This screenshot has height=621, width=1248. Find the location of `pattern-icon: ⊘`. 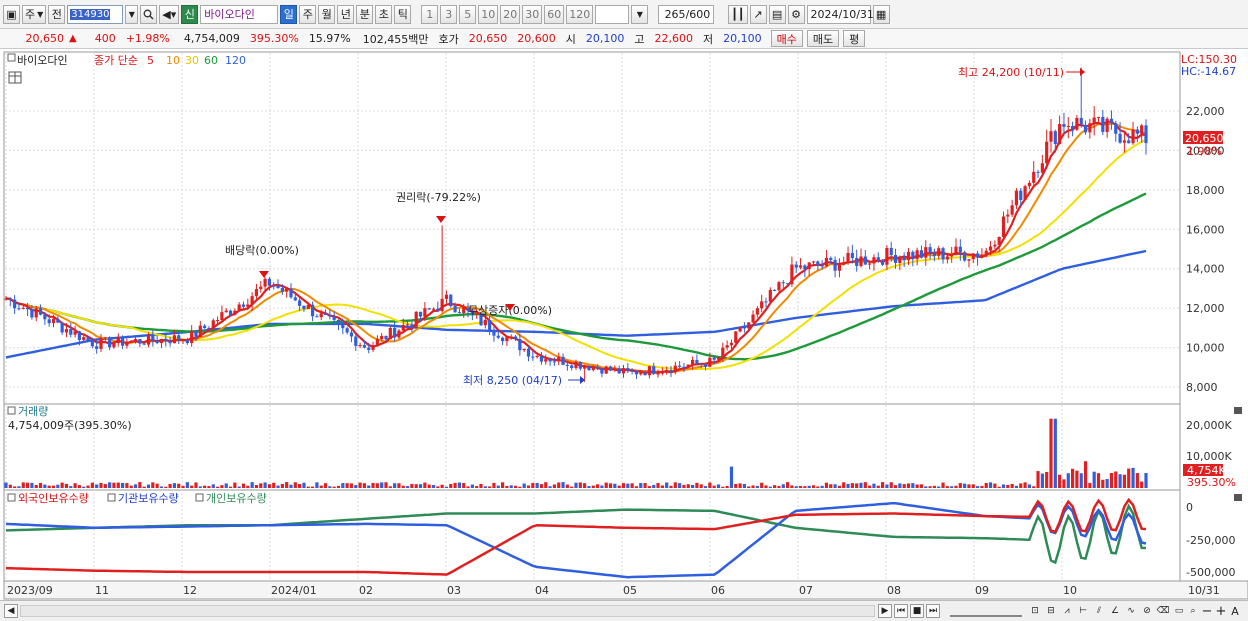

pattern-icon: ⊘ is located at coordinates (1147, 611).